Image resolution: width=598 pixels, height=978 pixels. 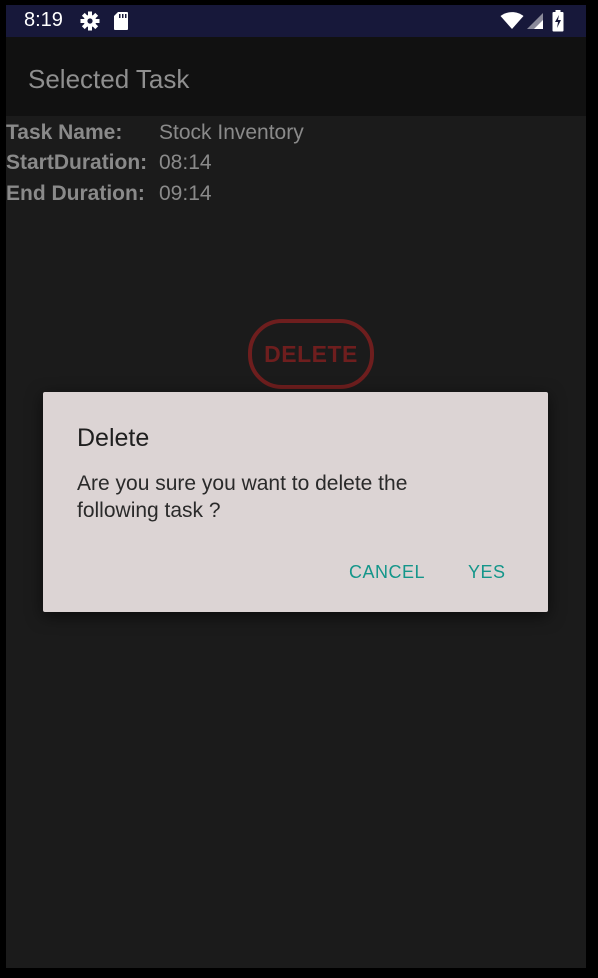 I want to click on status-time: 8:19, so click(x=43, y=20).